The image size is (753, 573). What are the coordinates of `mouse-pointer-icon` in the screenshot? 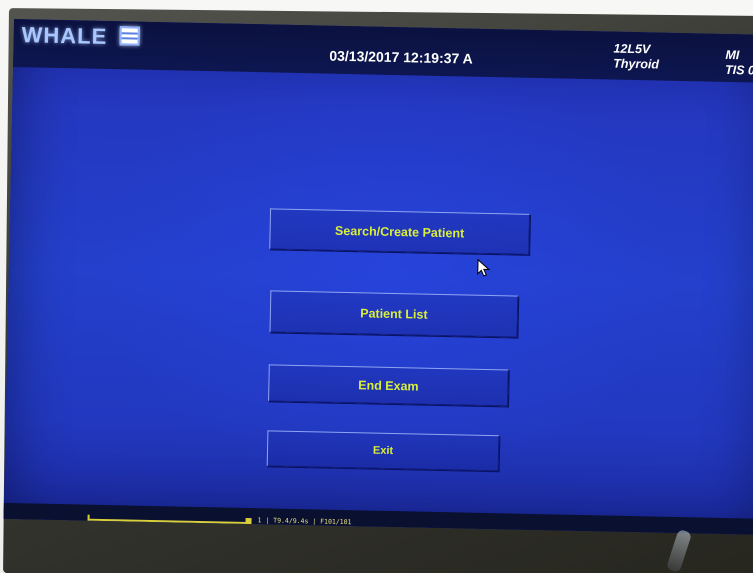 It's located at (484, 267).